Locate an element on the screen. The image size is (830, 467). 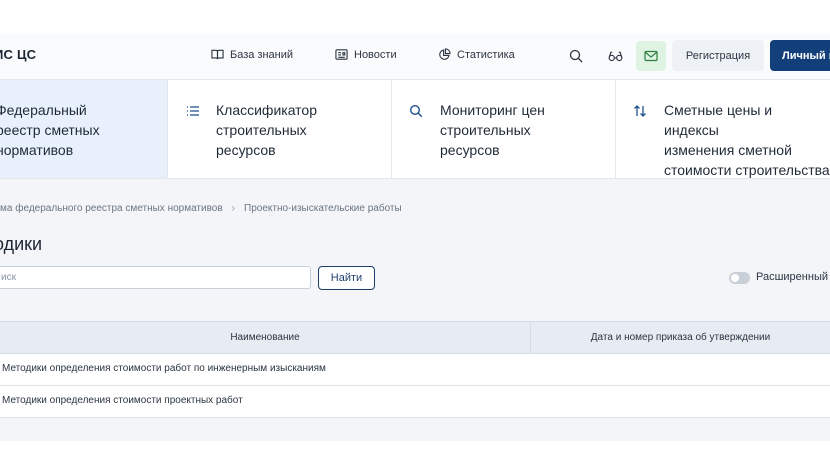
column-header-order: Дата и номер приказа об утверждении is located at coordinates (680, 337).